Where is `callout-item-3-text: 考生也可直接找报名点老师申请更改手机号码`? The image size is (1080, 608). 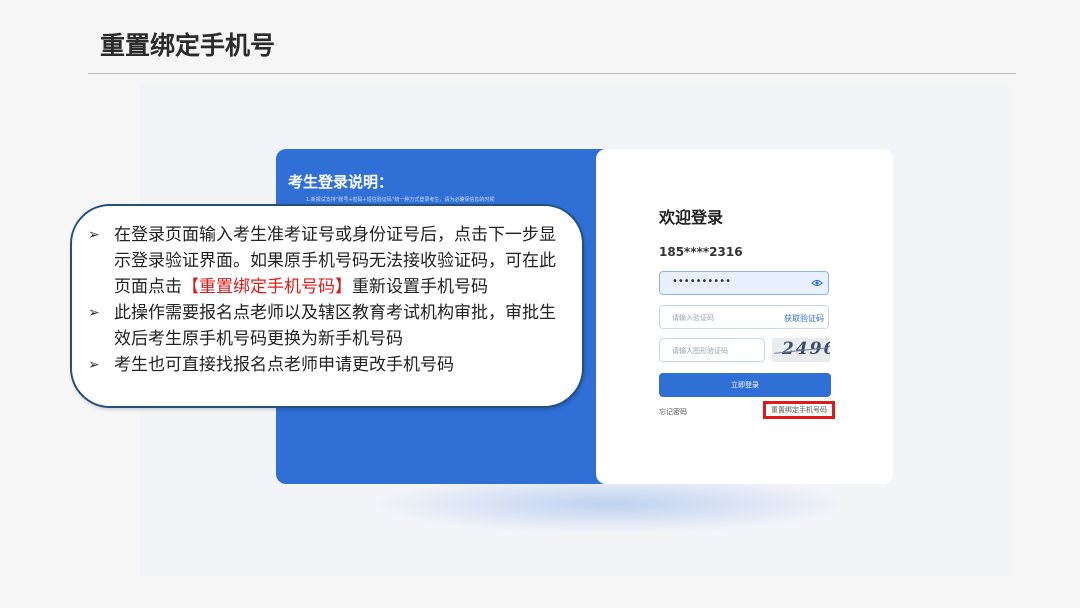
callout-item-3-text: 考生也可直接找报名点老师申请更改手机号码 is located at coordinates (284, 365).